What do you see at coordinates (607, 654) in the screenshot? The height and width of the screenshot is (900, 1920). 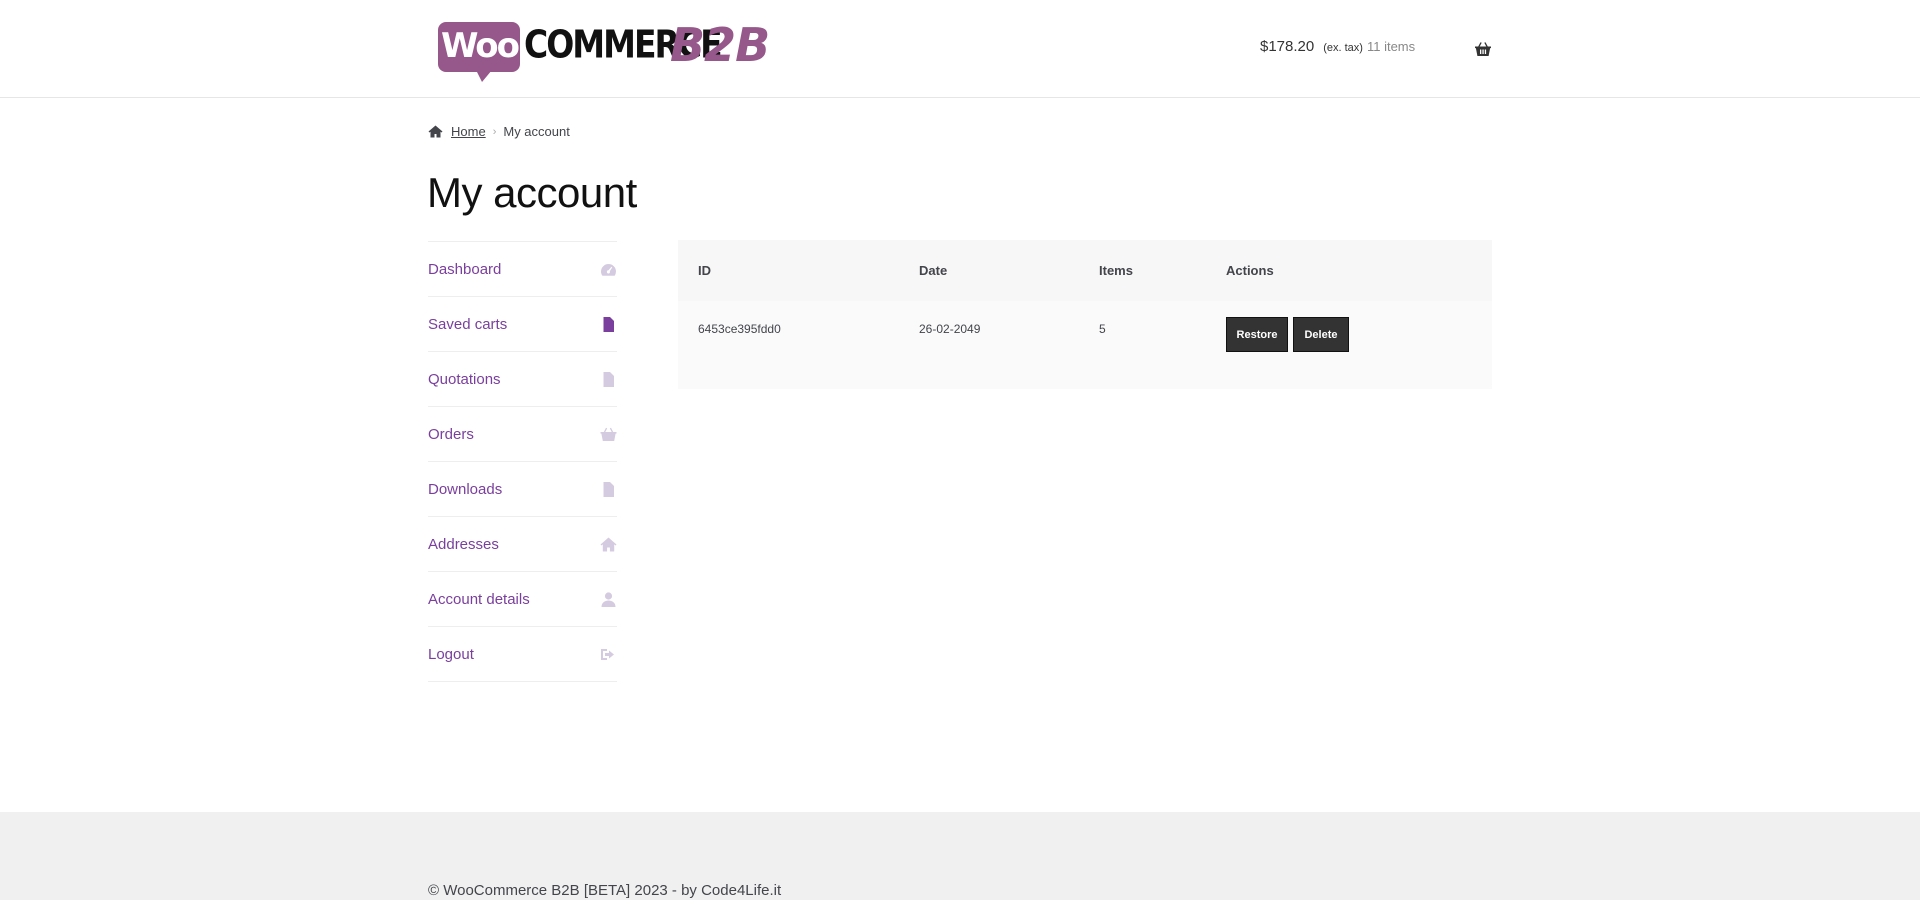 I see `sign-out-icon` at bounding box center [607, 654].